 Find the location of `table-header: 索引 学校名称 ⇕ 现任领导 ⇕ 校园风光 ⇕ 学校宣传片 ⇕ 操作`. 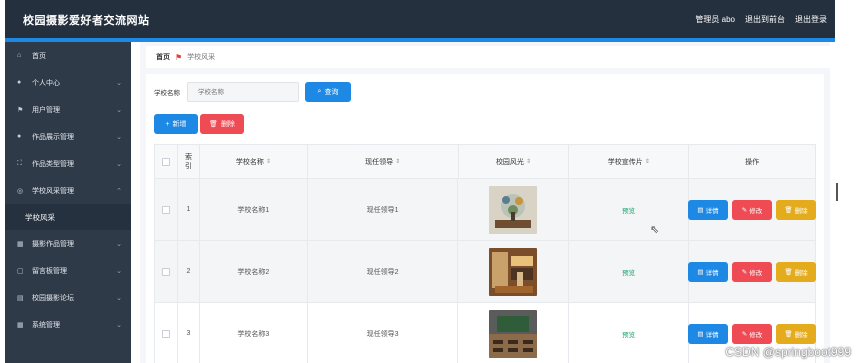

table-header: 索引 学校名称 ⇕ 现任领导 ⇕ 校园风光 ⇕ 学校宣传片 ⇕ 操作 is located at coordinates (485, 162).